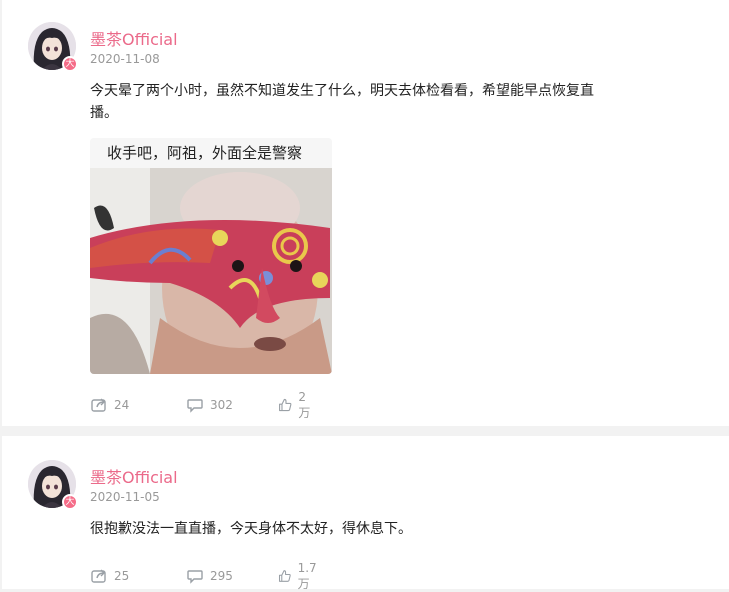 This screenshot has width=729, height=592. I want to click on share-button: 24, so click(109, 405).